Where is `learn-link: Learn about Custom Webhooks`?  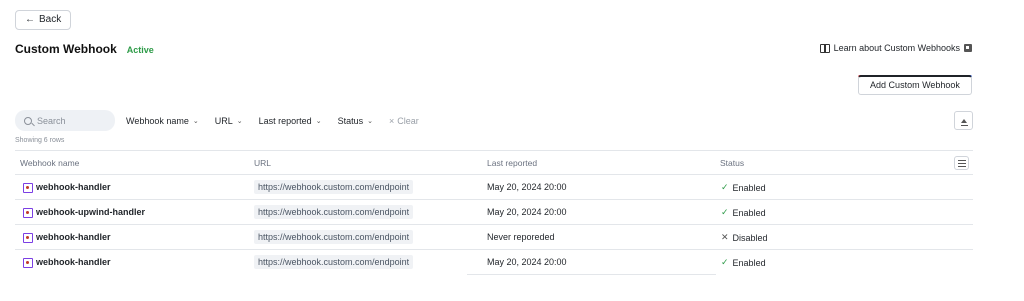 learn-link: Learn about Custom Webhooks is located at coordinates (895, 48).